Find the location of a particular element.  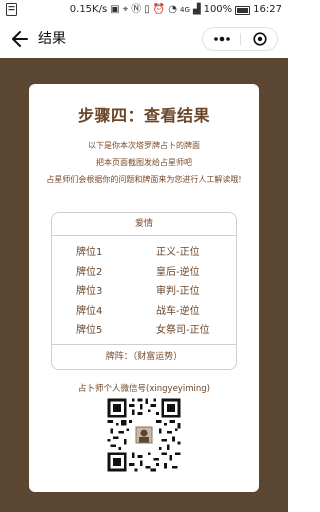

battery-percent: 100% is located at coordinates (218, 9).